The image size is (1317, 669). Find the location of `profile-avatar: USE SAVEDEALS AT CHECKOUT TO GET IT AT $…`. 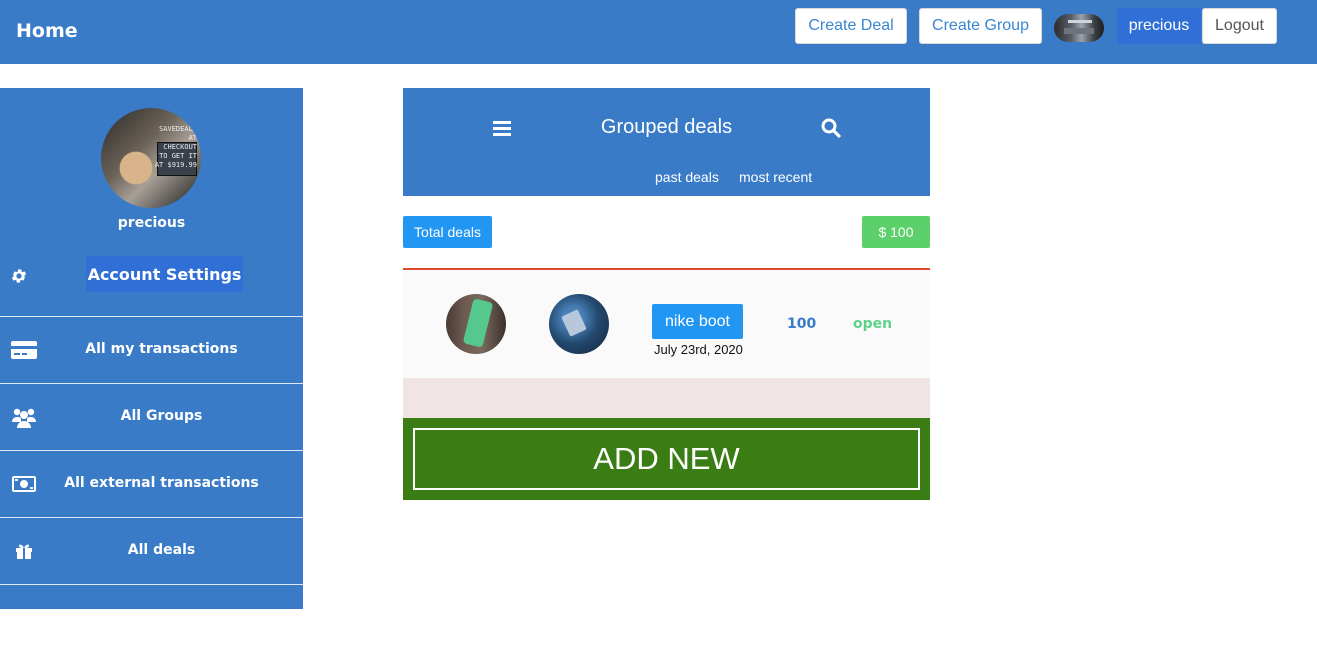

profile-avatar: USE SAVEDEALS AT CHECKOUT TO GET IT AT $… is located at coordinates (151, 158).